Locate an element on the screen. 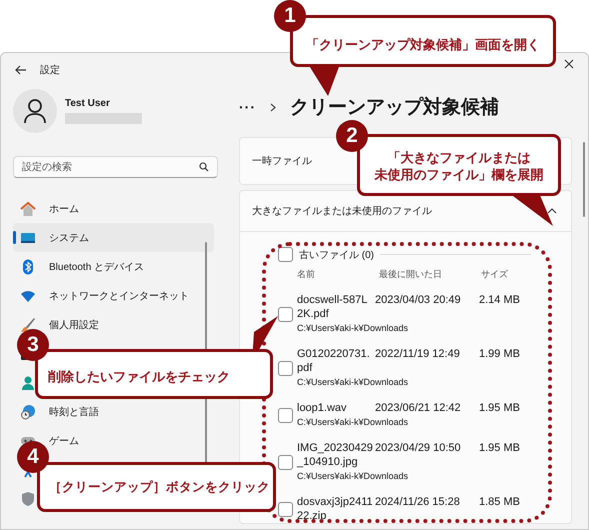  step-number-tooltip: 1 is located at coordinates (290, 16).